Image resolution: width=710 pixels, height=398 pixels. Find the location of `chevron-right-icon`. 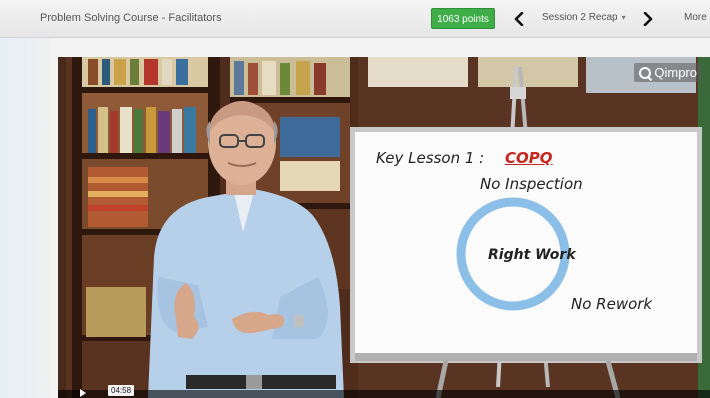

chevron-right-icon is located at coordinates (648, 19).